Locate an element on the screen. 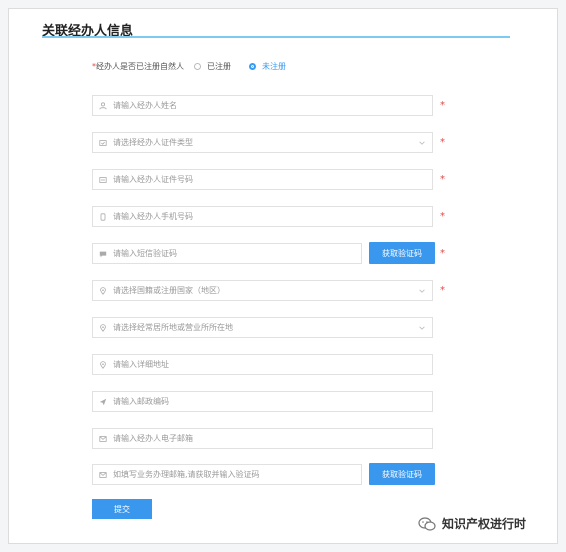 The image size is (566, 552). residence-select: 请选择经常居所地或营业所所在地 is located at coordinates (262, 327).